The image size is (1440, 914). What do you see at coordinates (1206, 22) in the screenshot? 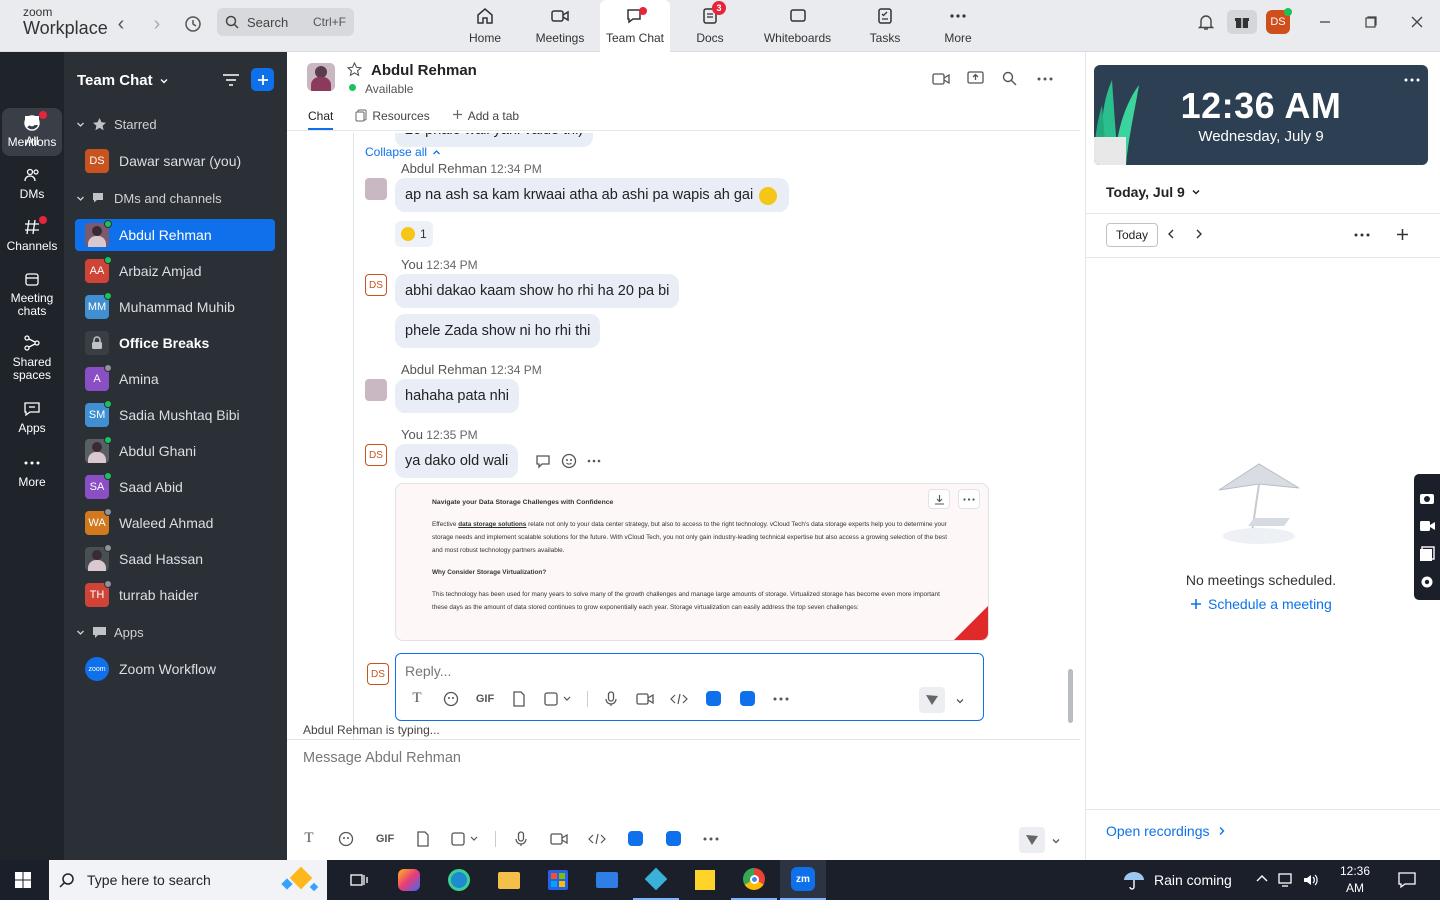
I see `bell-icon` at bounding box center [1206, 22].